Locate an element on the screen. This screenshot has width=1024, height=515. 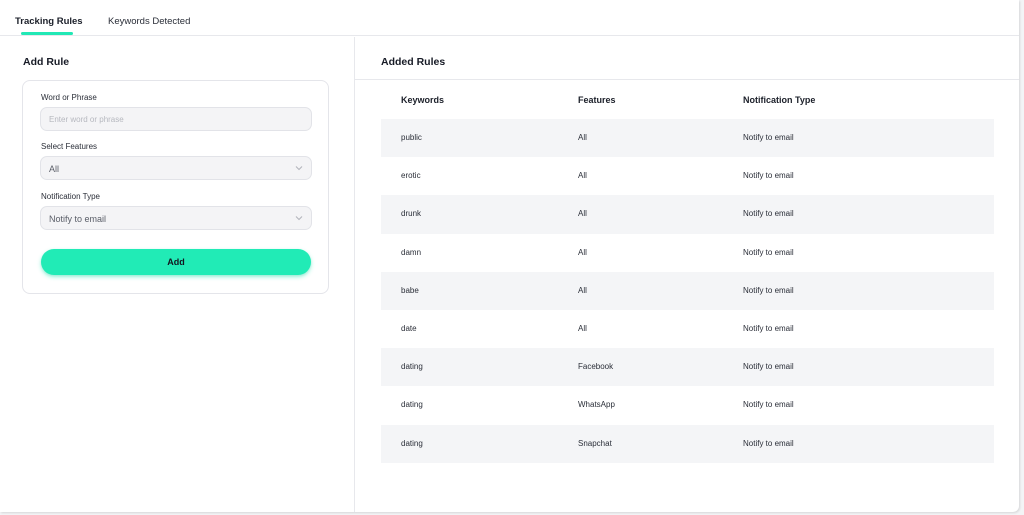
keyword-cell: date is located at coordinates (409, 328).